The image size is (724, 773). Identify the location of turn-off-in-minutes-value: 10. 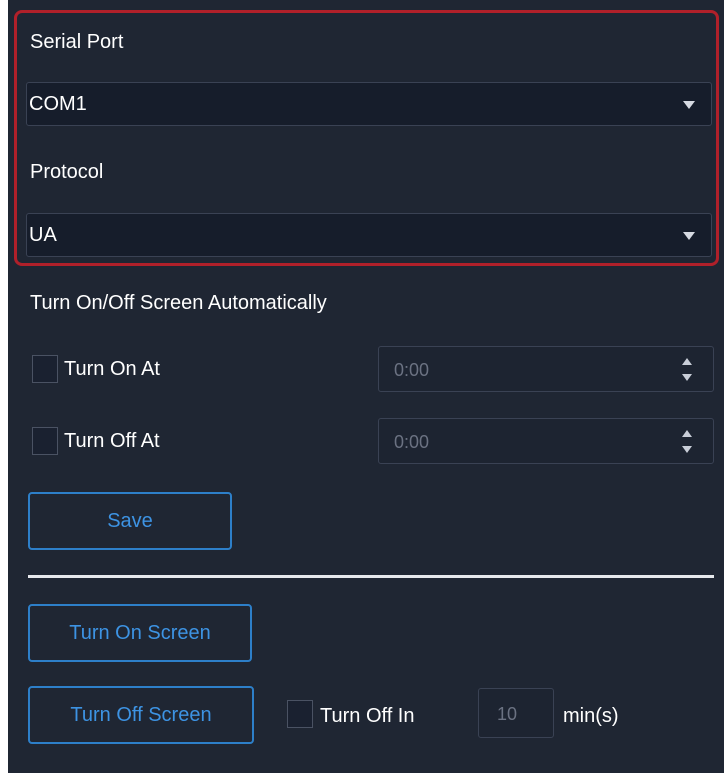
(507, 714).